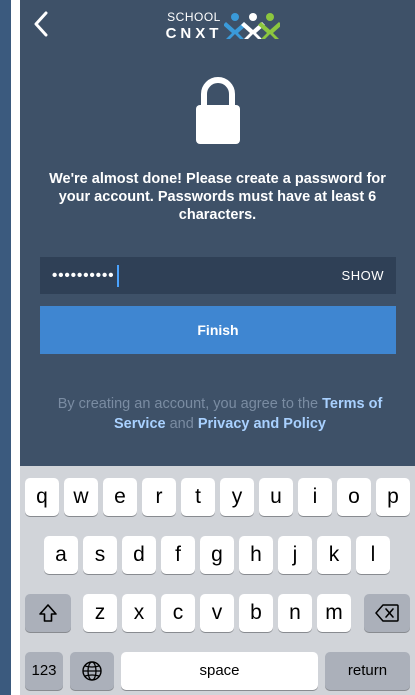 The height and width of the screenshot is (695, 415). What do you see at coordinates (237, 497) in the screenshot?
I see `key-y: y` at bounding box center [237, 497].